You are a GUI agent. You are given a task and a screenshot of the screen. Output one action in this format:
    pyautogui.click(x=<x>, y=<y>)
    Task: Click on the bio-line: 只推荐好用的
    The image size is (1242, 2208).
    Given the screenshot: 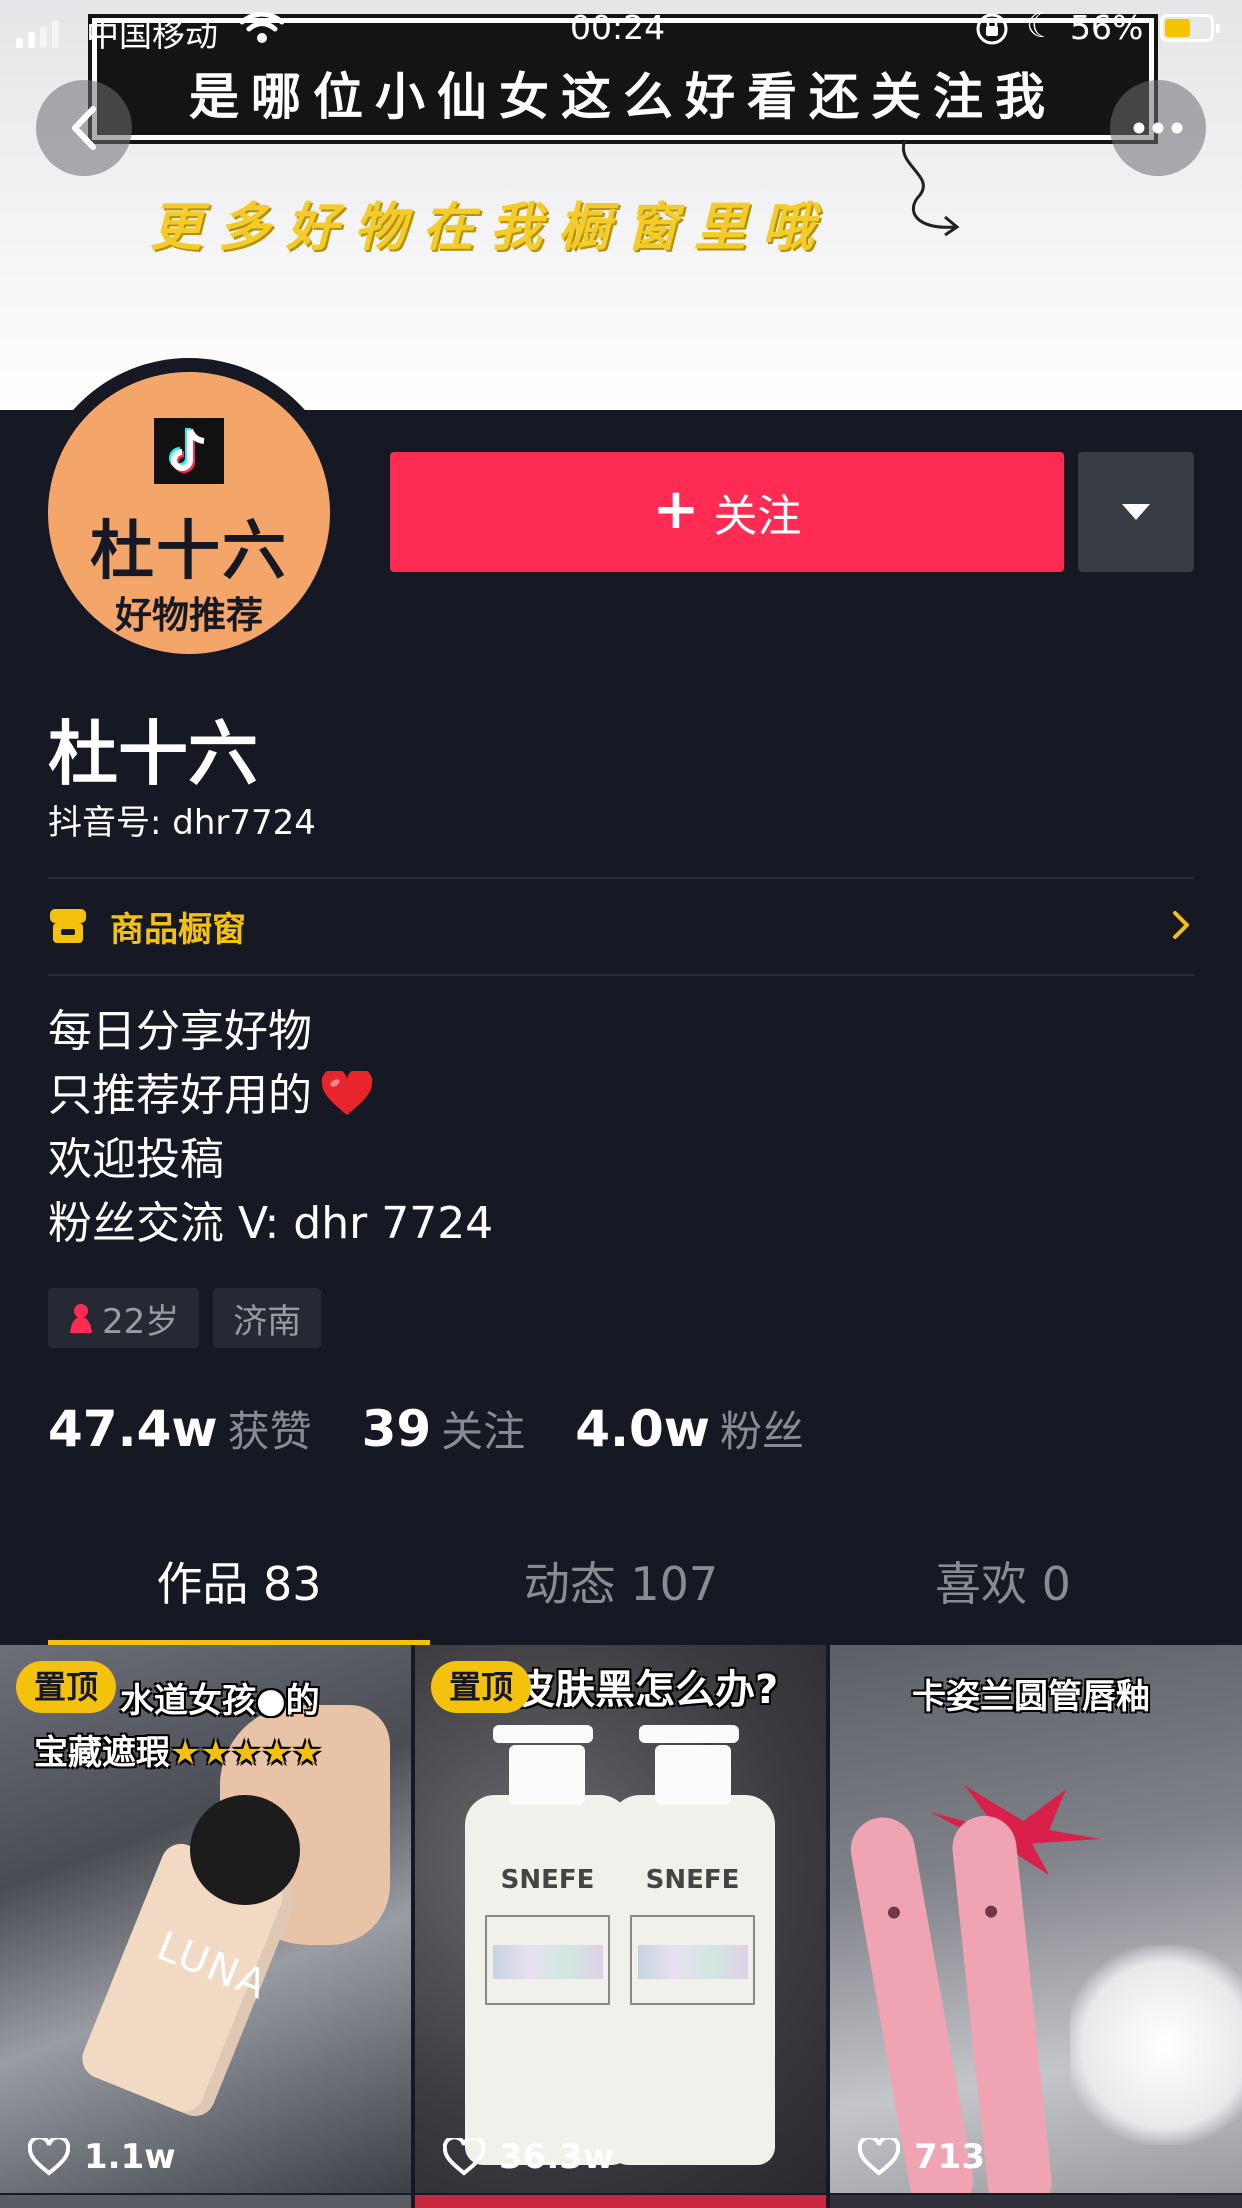 What is the action you would take?
    pyautogui.click(x=270, y=1096)
    